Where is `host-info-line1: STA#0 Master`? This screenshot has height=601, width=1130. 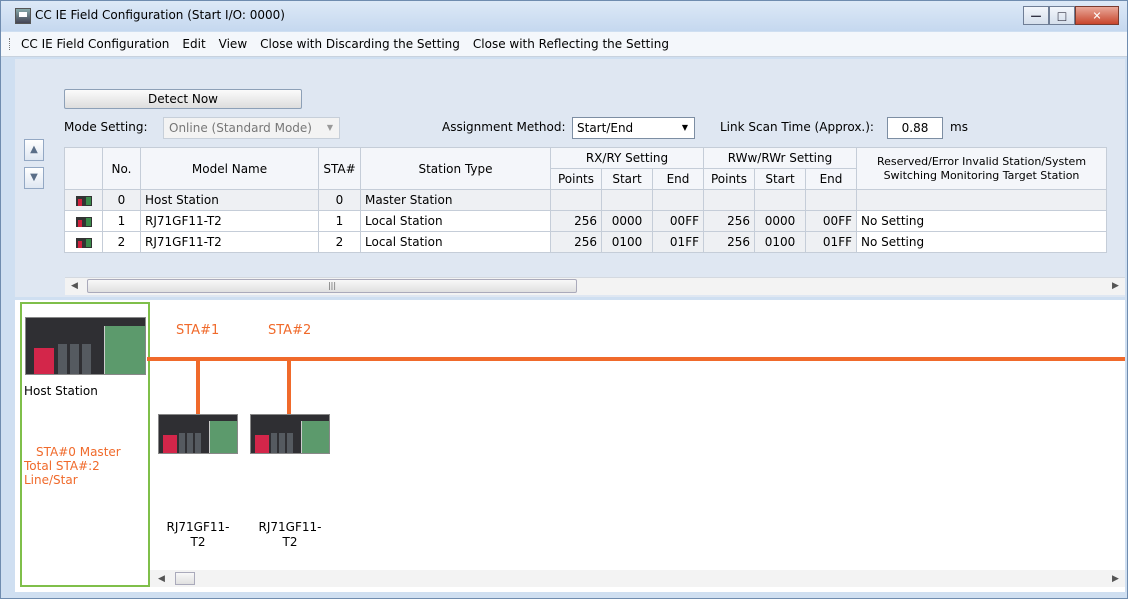 host-info-line1: STA#0 Master is located at coordinates (78, 452).